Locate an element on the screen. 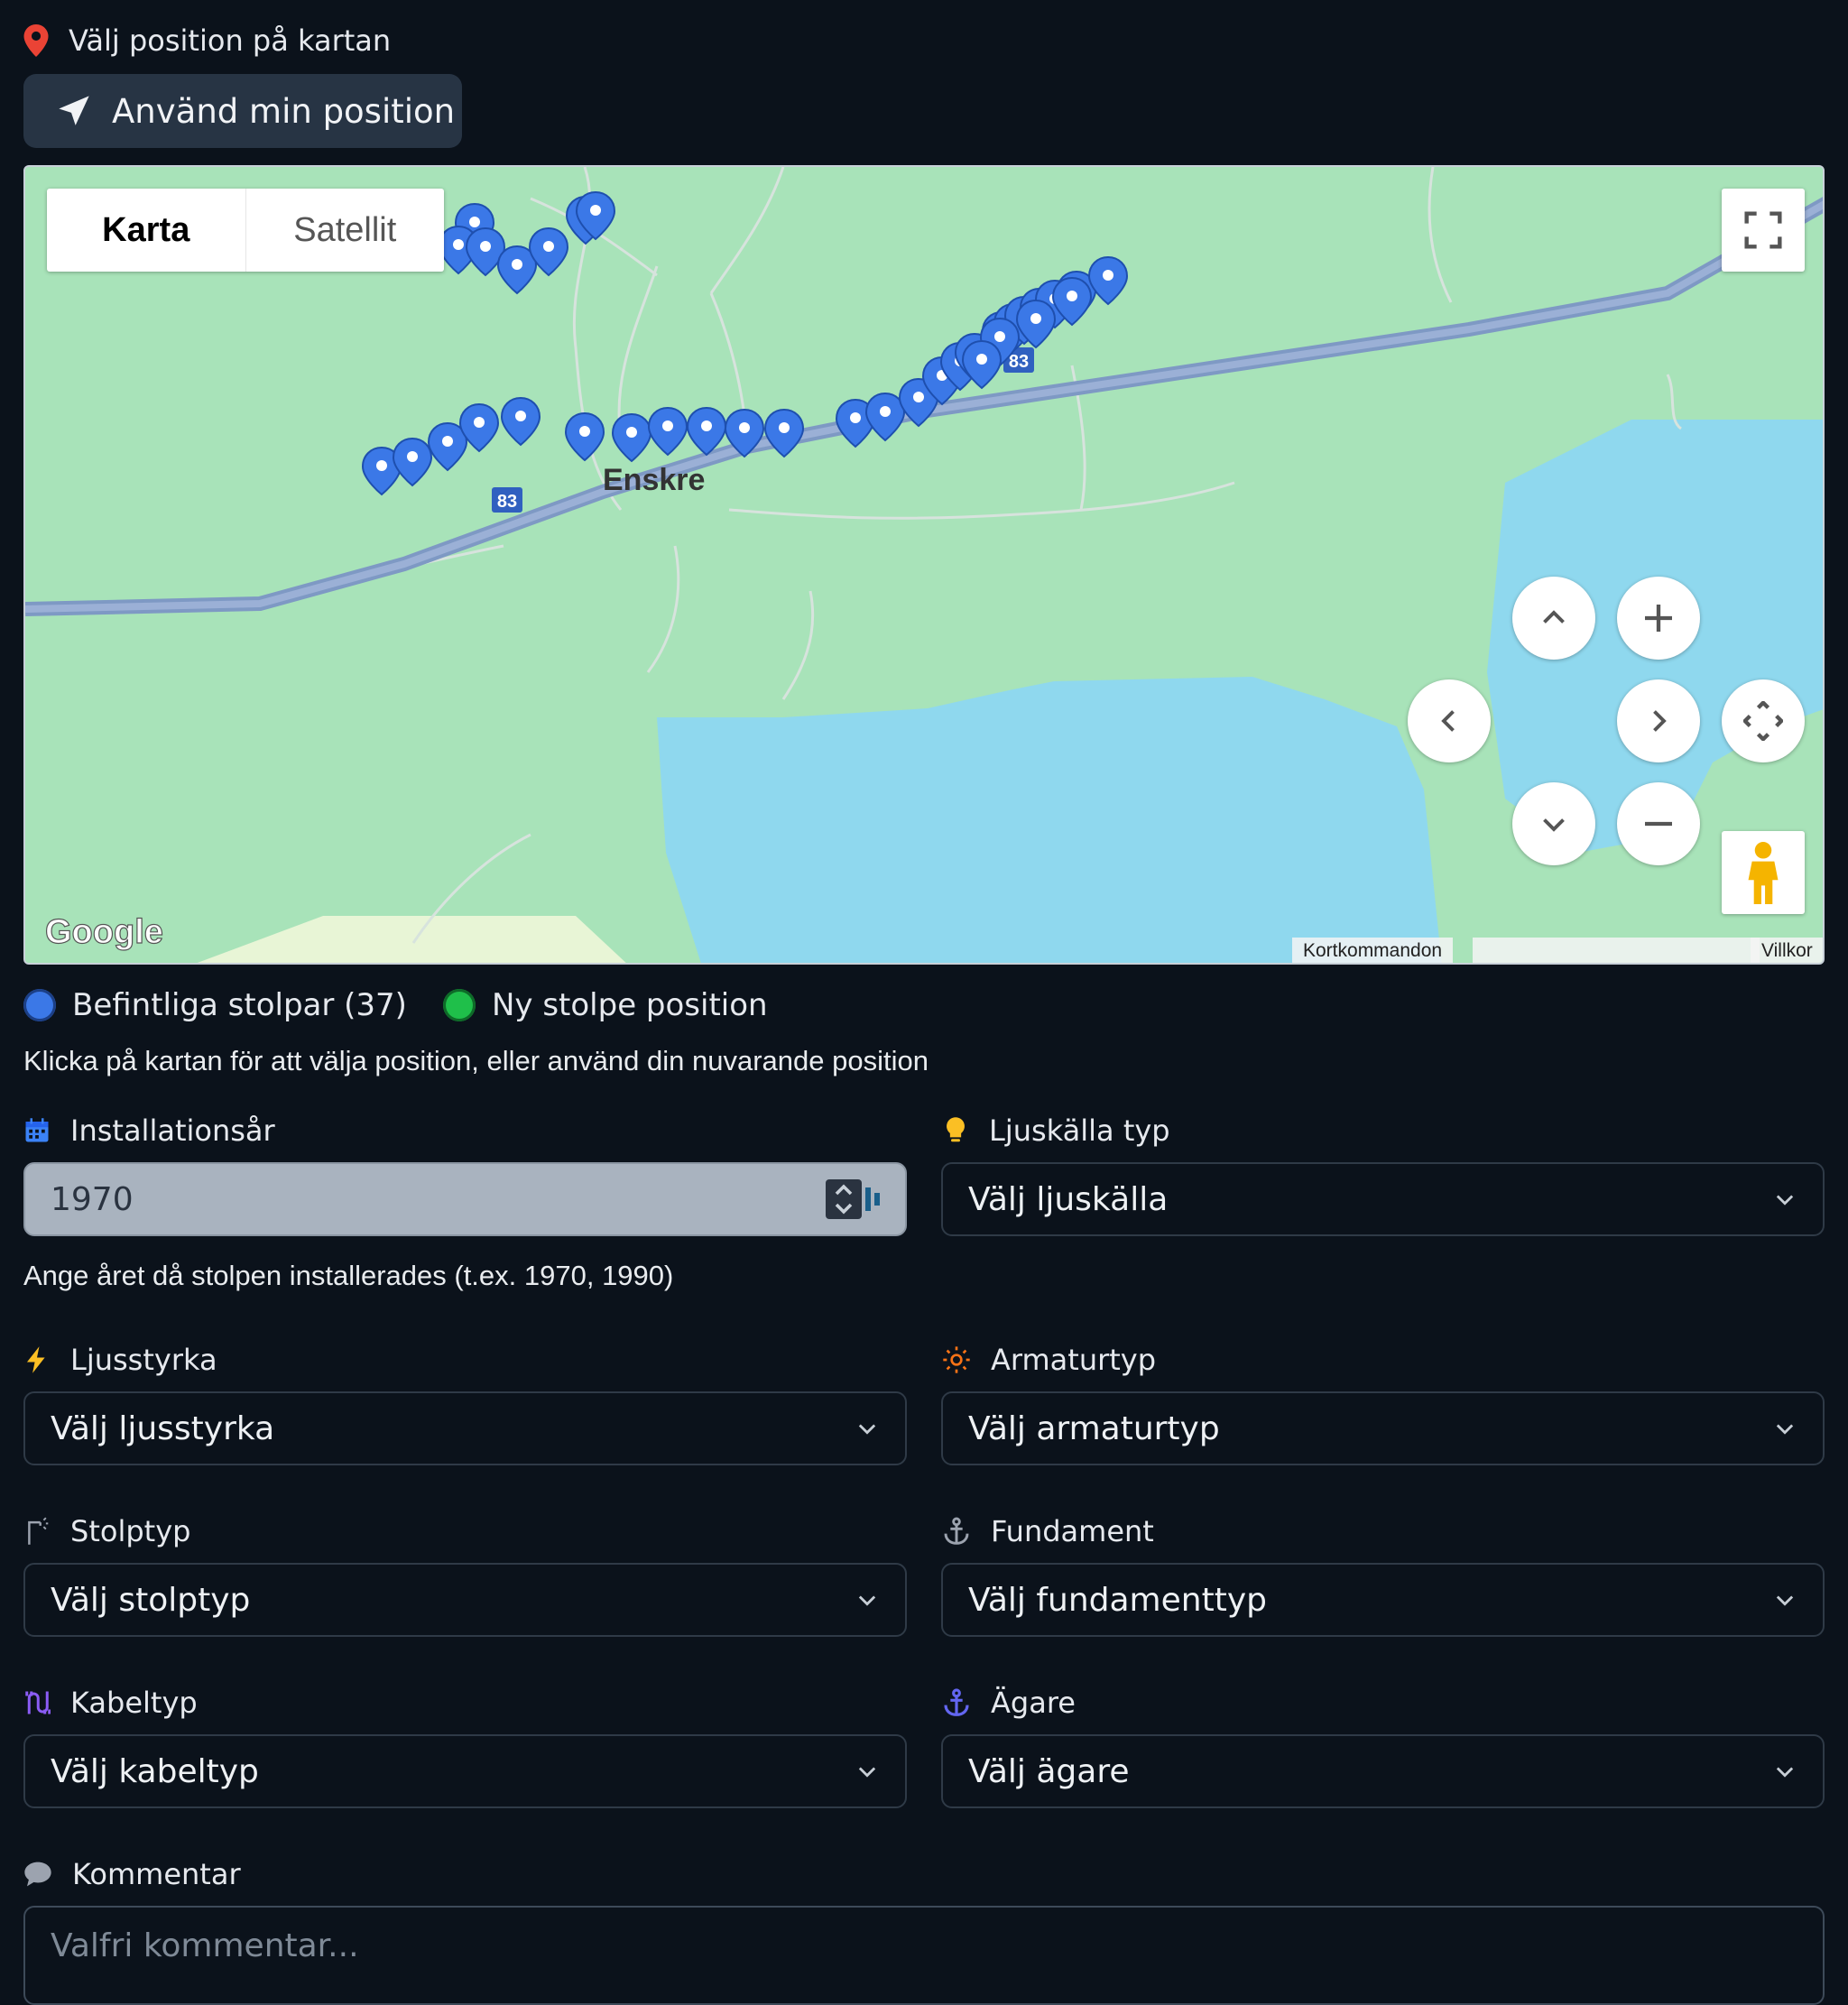 Image resolution: width=1848 pixels, height=2005 pixels. stepper-extra-icon is located at coordinates (872, 1199).